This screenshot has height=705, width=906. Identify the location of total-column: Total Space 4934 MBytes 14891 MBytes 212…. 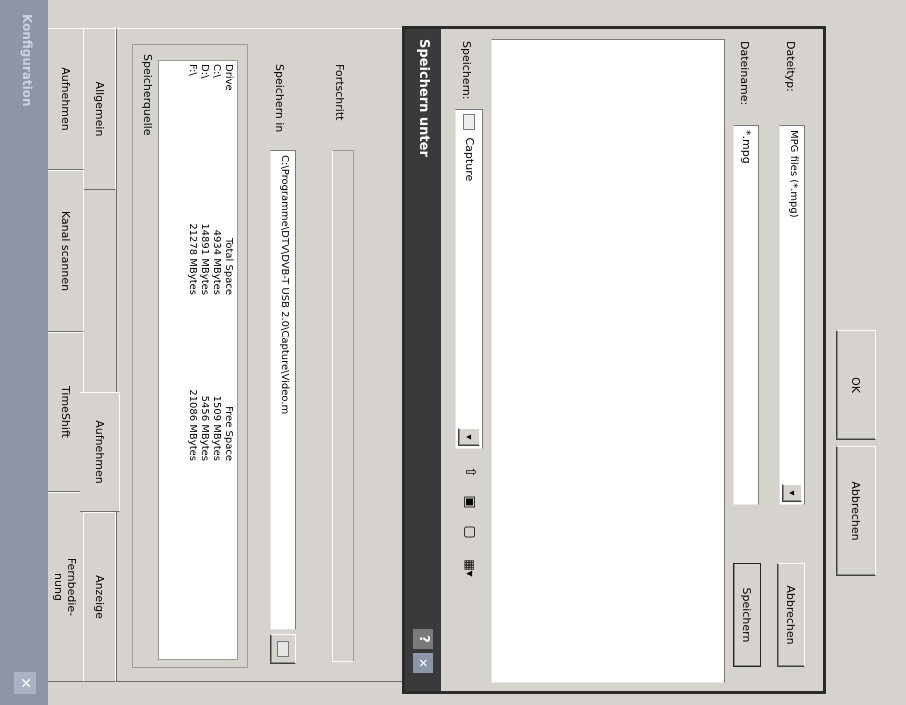
(199, 215).